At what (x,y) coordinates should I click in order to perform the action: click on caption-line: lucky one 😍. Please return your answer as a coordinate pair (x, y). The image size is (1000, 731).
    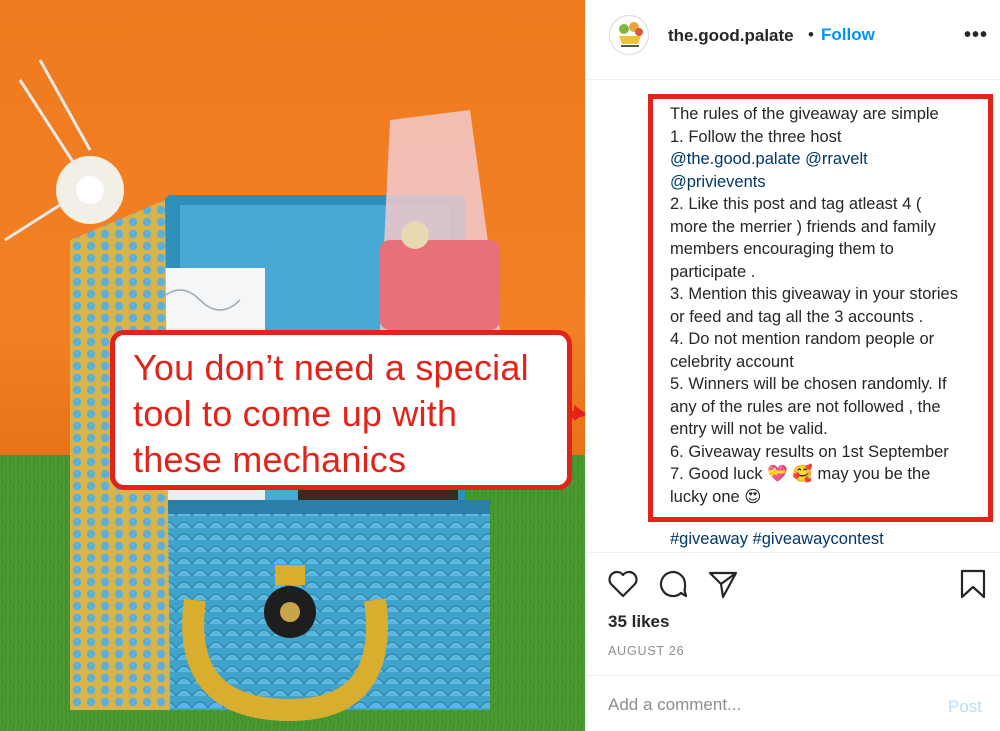
    Looking at the image, I should click on (716, 496).